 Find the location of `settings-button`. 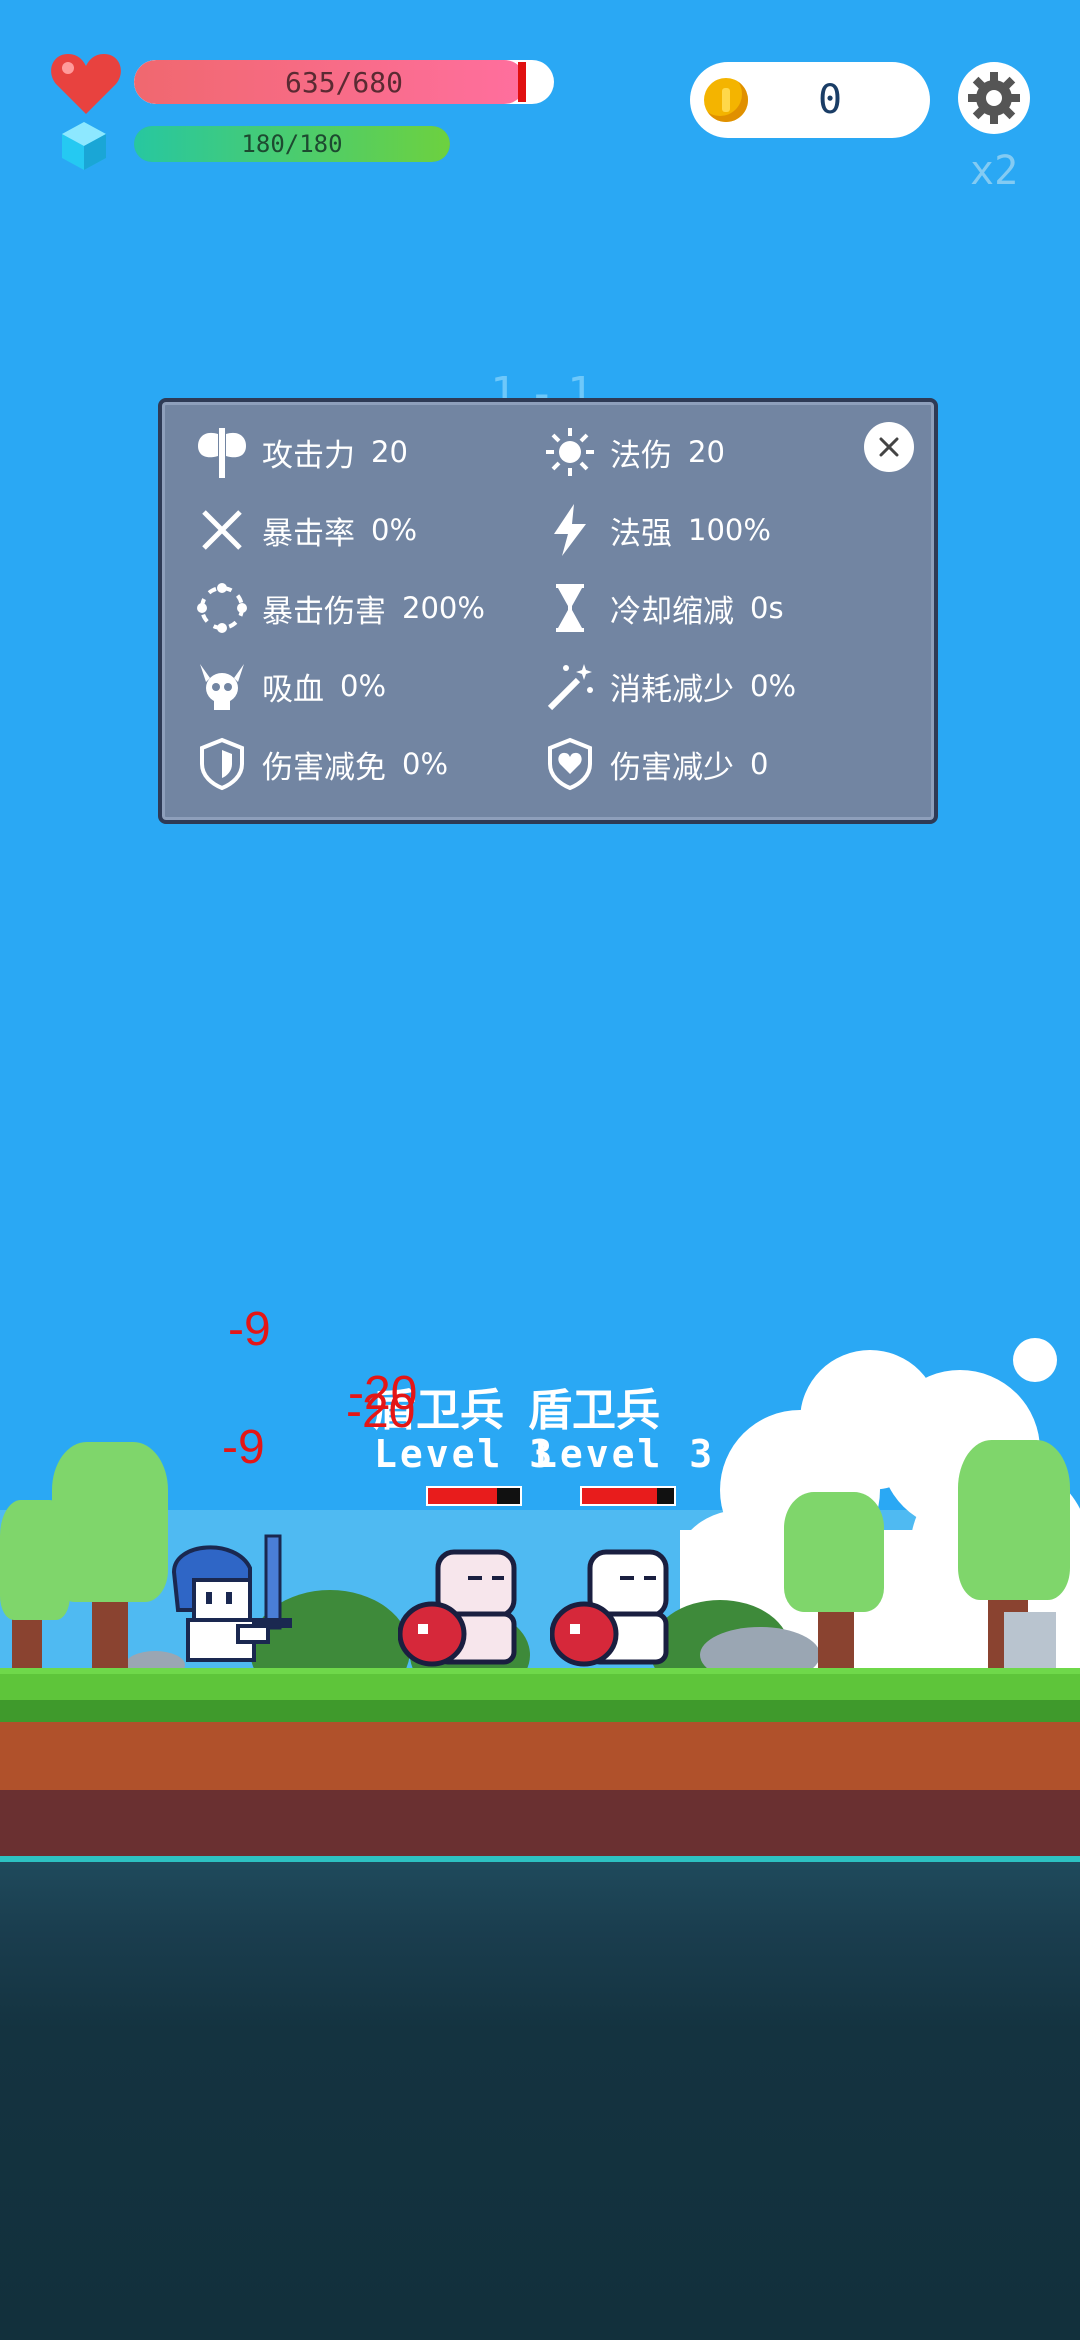

settings-button is located at coordinates (994, 98).